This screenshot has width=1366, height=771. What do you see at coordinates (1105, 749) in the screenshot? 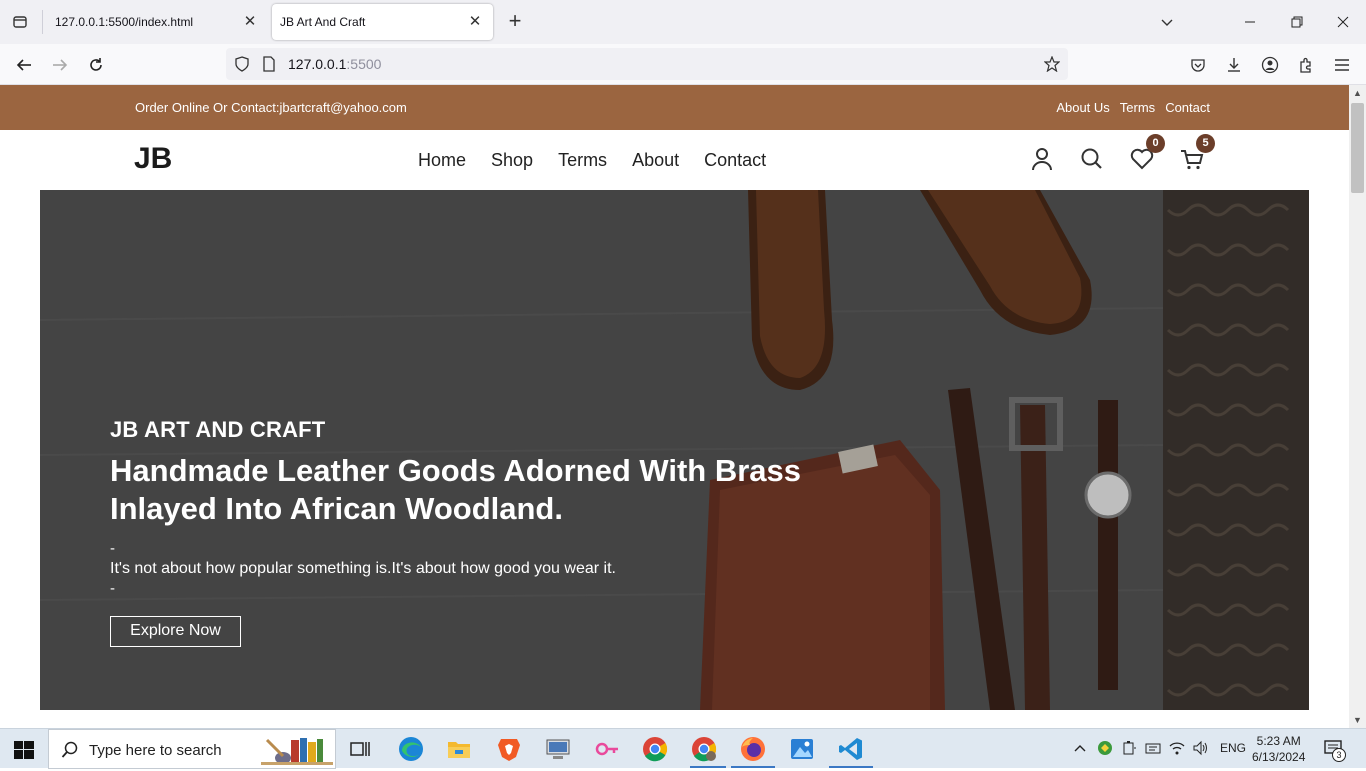
I see `tray-app-icon` at bounding box center [1105, 749].